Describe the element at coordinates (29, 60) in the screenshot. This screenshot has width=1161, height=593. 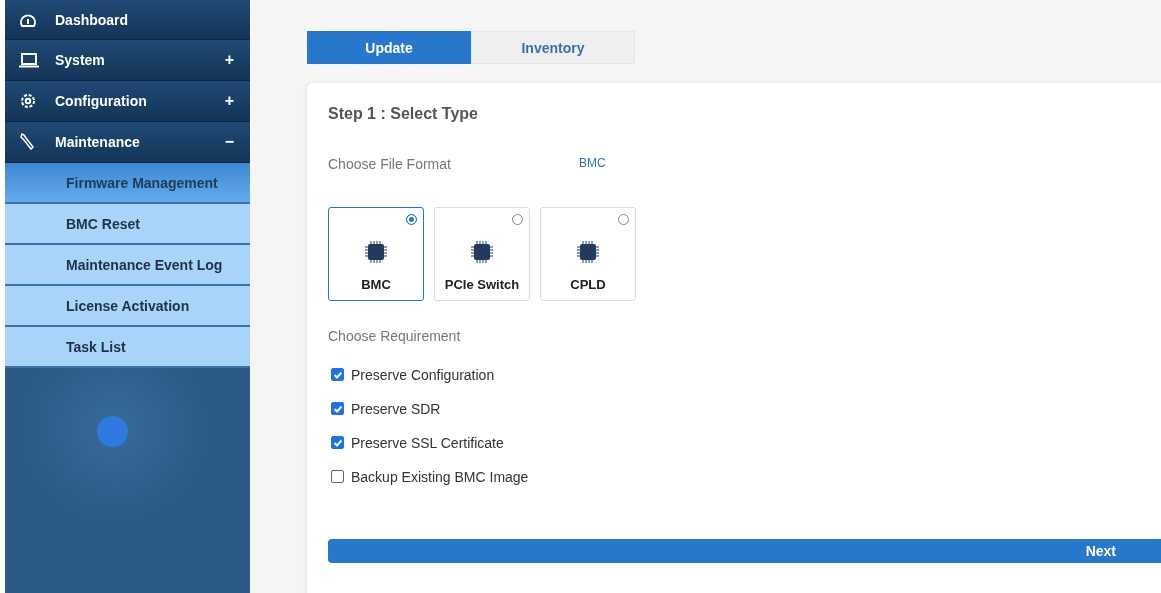
I see `laptop-icon` at that location.